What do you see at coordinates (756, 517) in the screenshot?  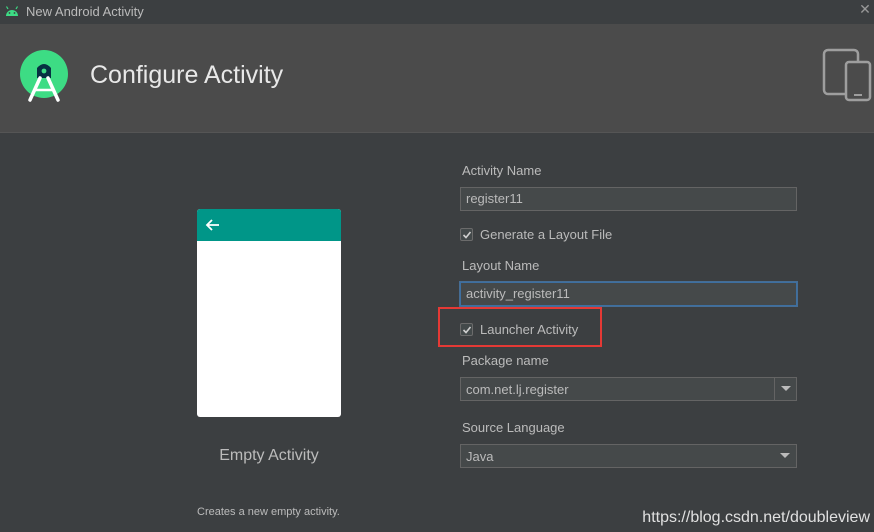 I see `watermark: https://blog.csdn.net/doubleview` at bounding box center [756, 517].